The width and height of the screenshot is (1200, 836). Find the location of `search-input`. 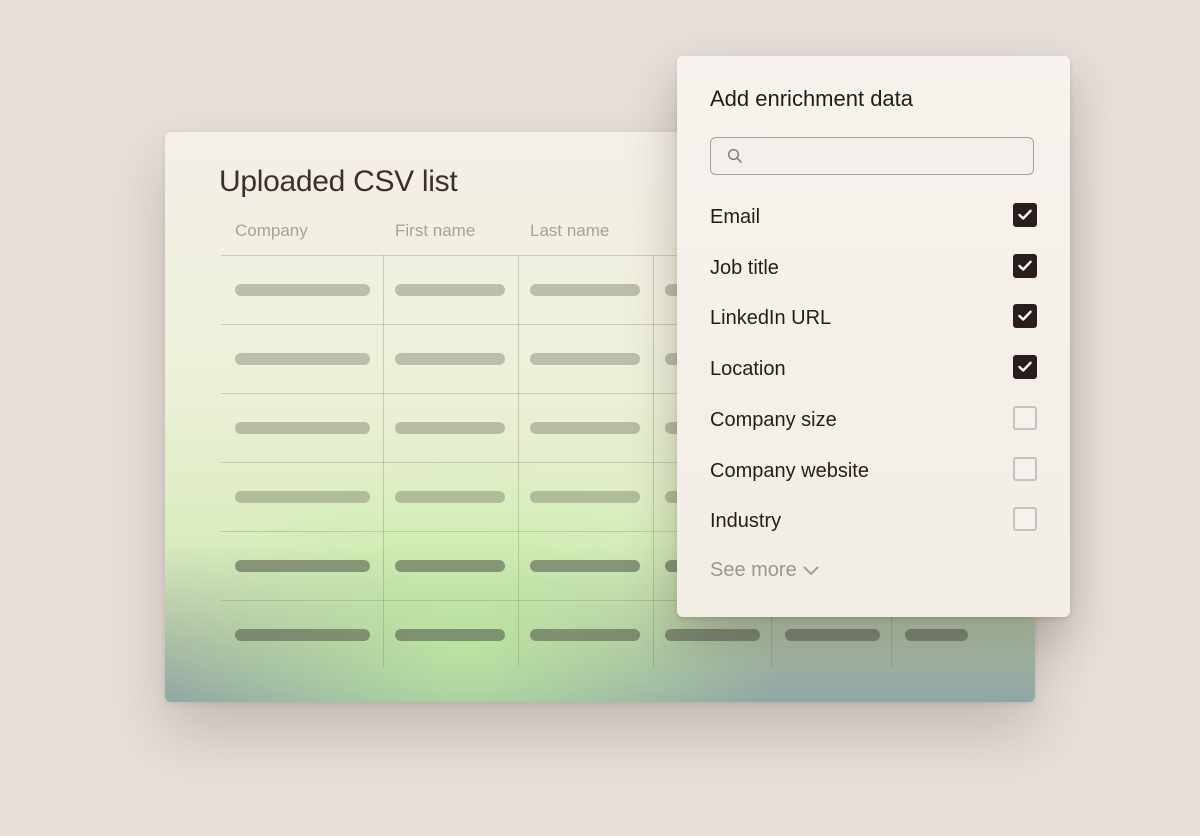

search-input is located at coordinates (872, 156).